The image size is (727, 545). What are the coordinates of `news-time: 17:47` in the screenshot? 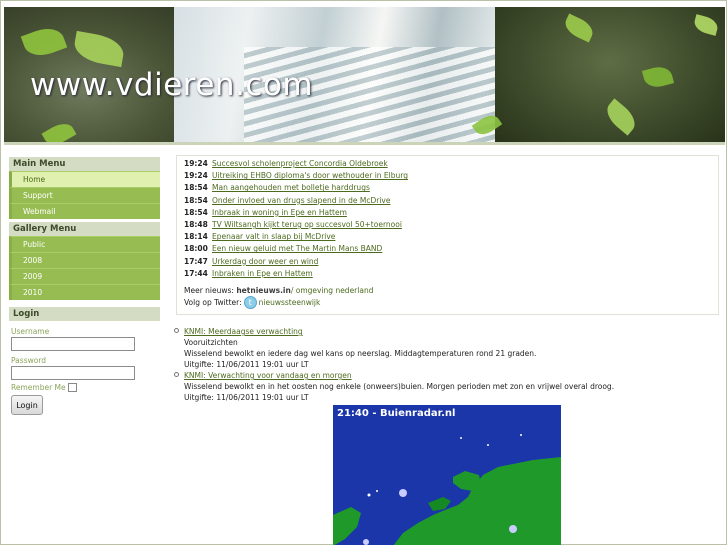 It's located at (196, 261).